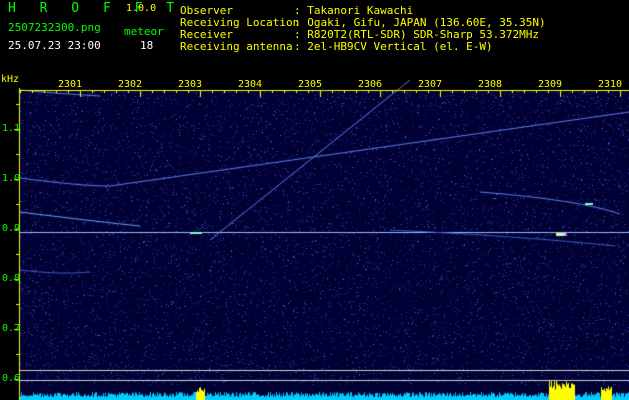 This screenshot has height=400, width=629. Describe the element at coordinates (430, 84) in the screenshot. I see `x-tick-label: 2307` at that location.